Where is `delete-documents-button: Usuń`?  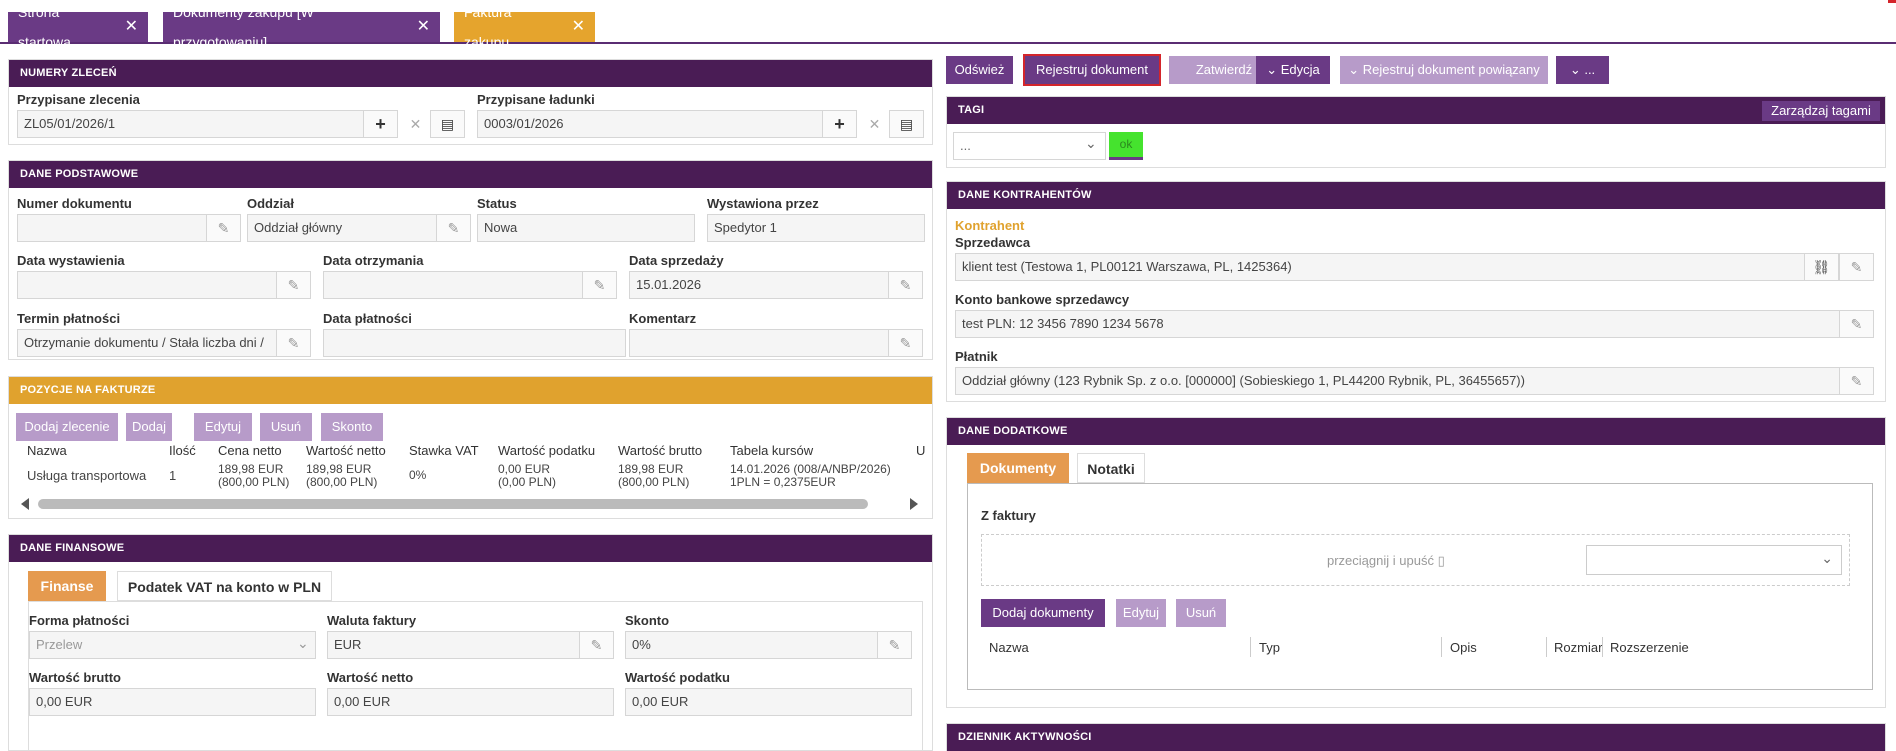 delete-documents-button: Usuń is located at coordinates (1201, 613).